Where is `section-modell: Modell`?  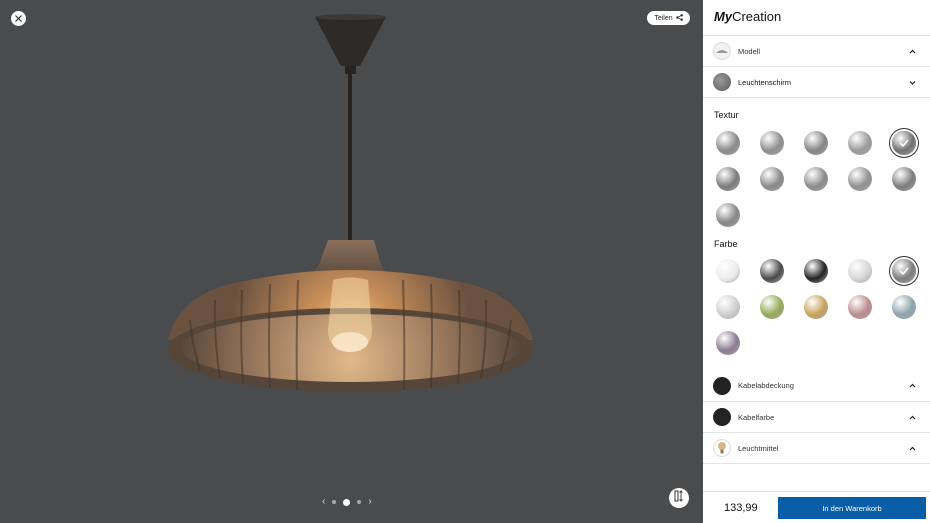
section-modell: Modell is located at coordinates (816, 50).